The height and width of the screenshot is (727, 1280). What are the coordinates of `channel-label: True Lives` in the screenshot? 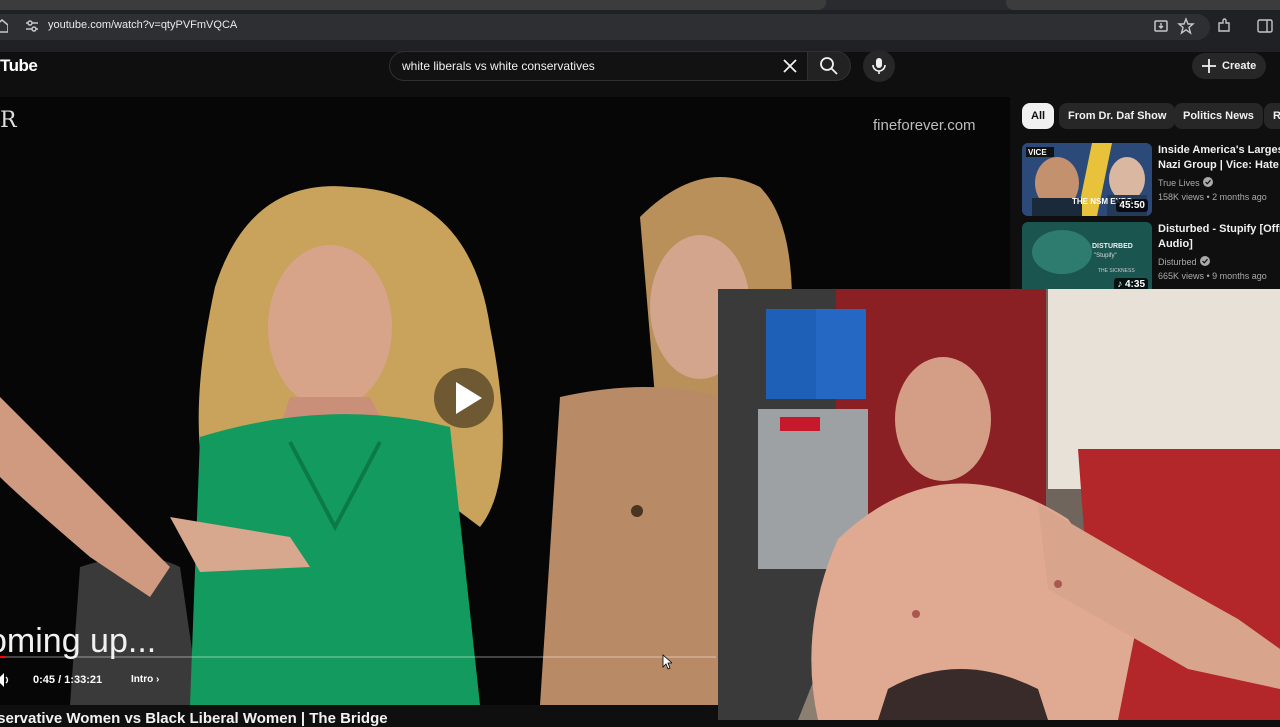 It's located at (1179, 183).